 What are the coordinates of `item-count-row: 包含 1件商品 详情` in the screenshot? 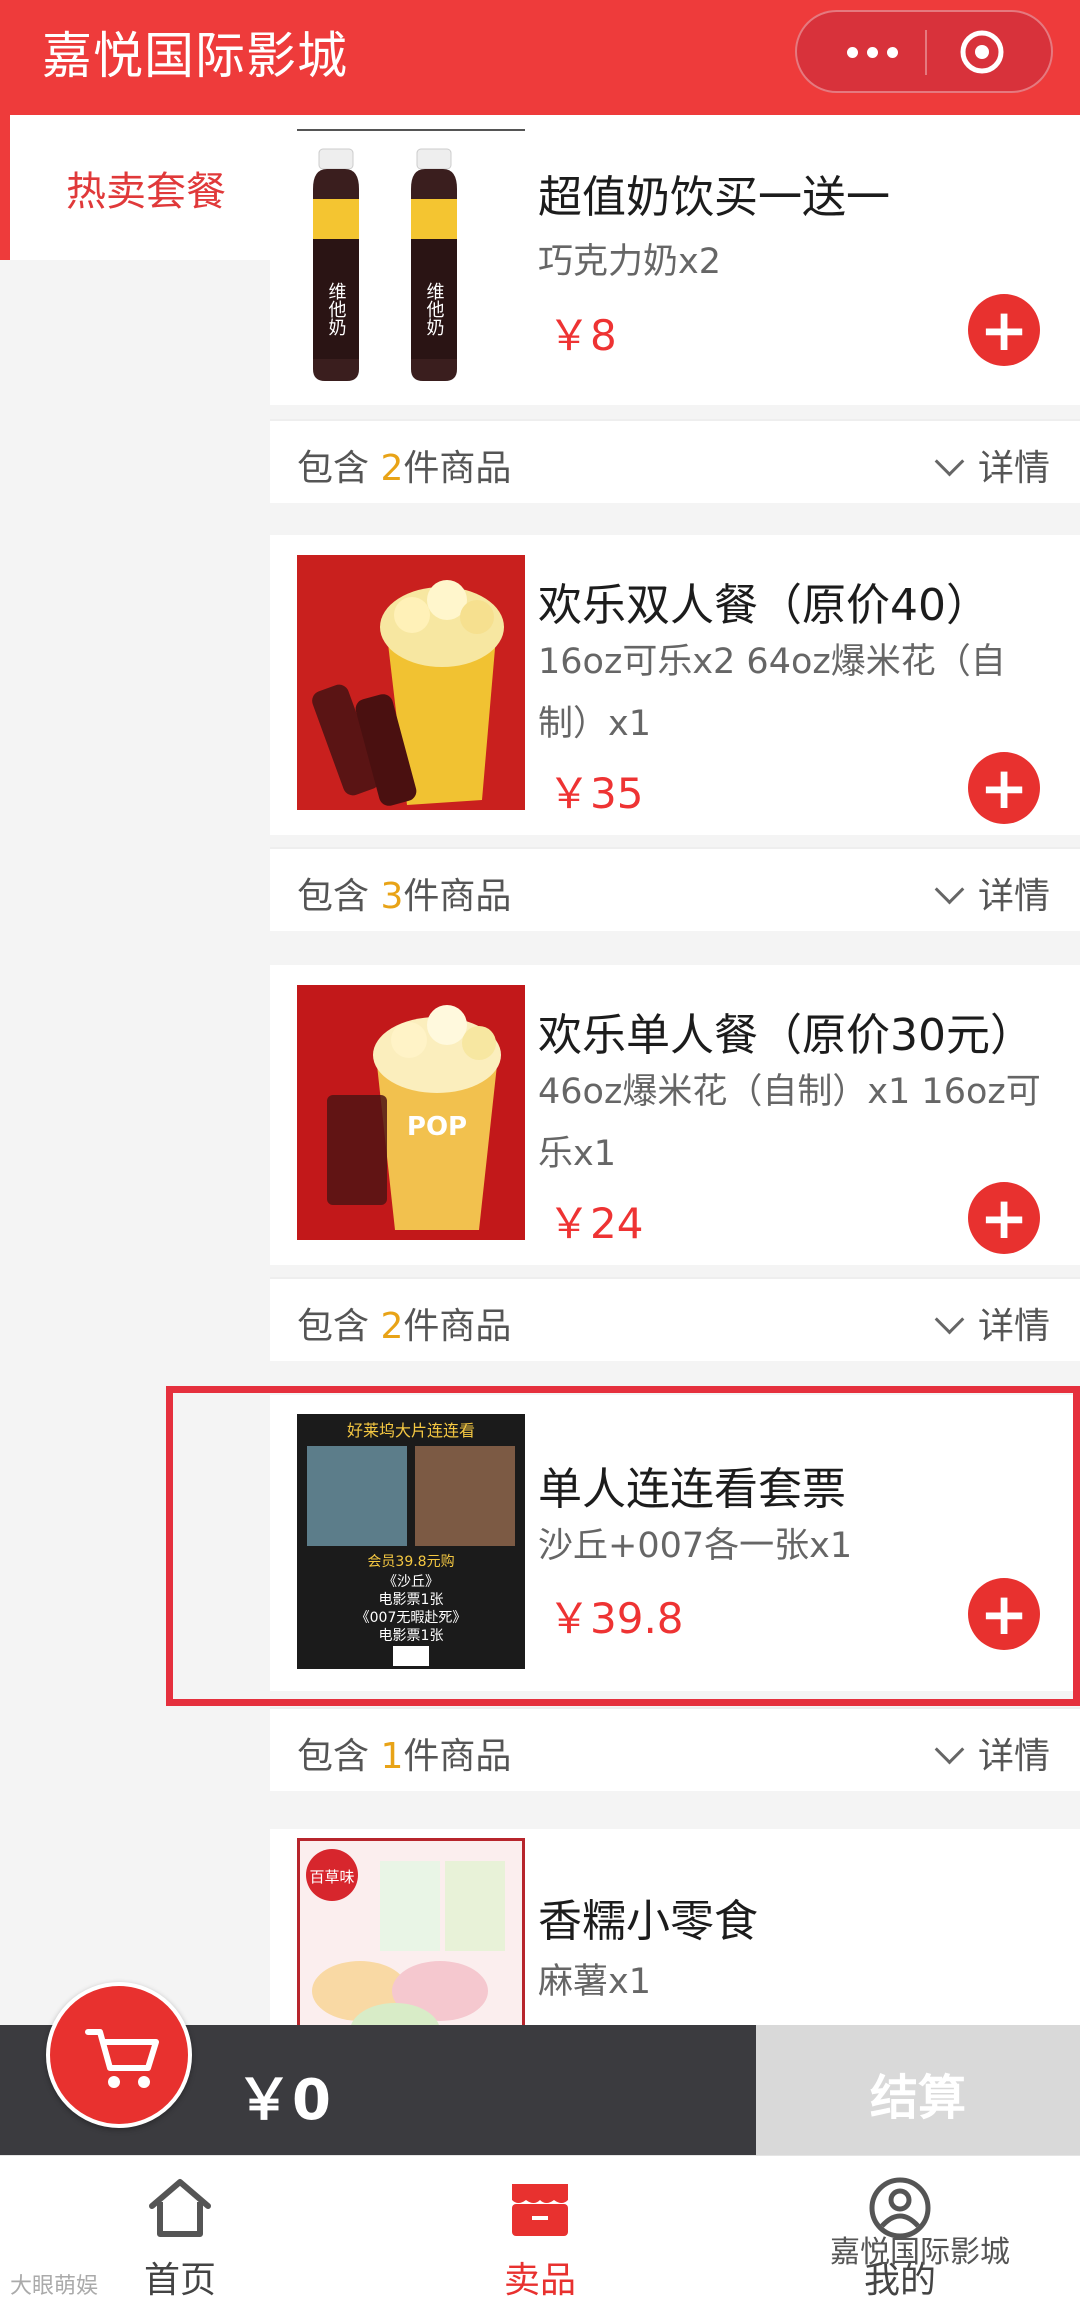 It's located at (675, 1749).